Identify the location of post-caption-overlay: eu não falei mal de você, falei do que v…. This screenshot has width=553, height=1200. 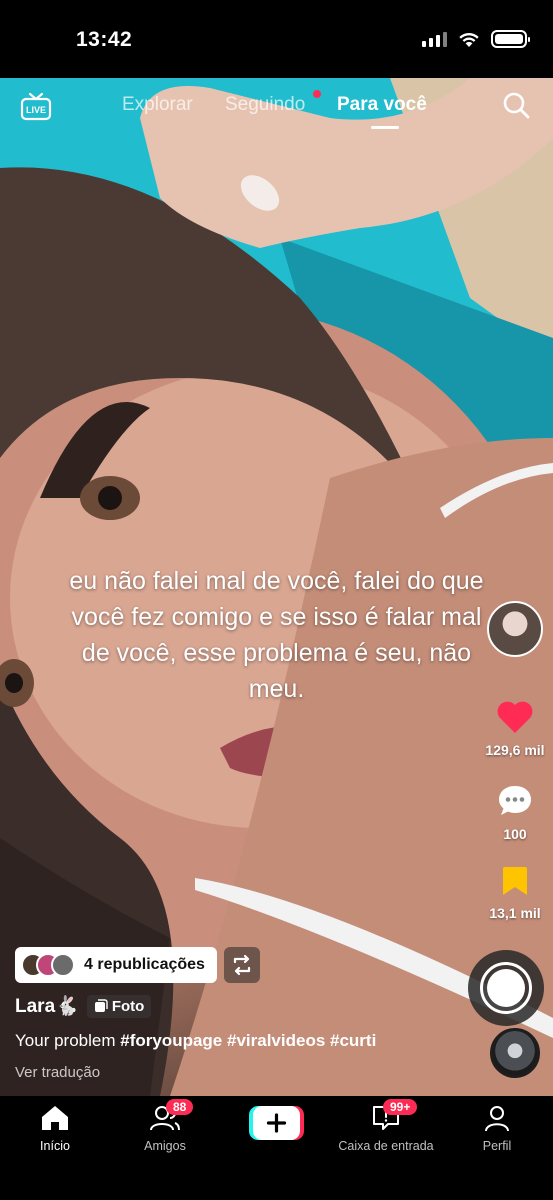
(276, 635).